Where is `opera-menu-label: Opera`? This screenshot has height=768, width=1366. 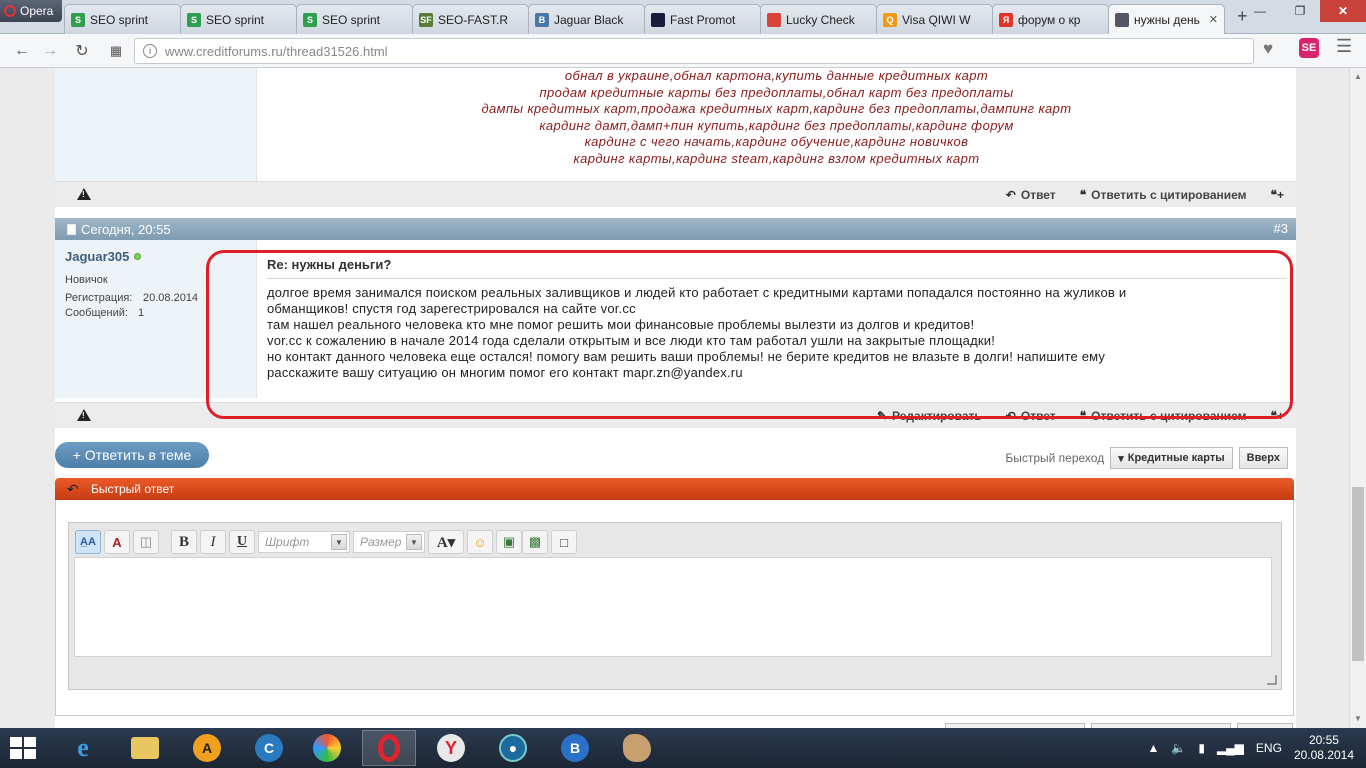 opera-menu-label: Opera is located at coordinates (37, 11).